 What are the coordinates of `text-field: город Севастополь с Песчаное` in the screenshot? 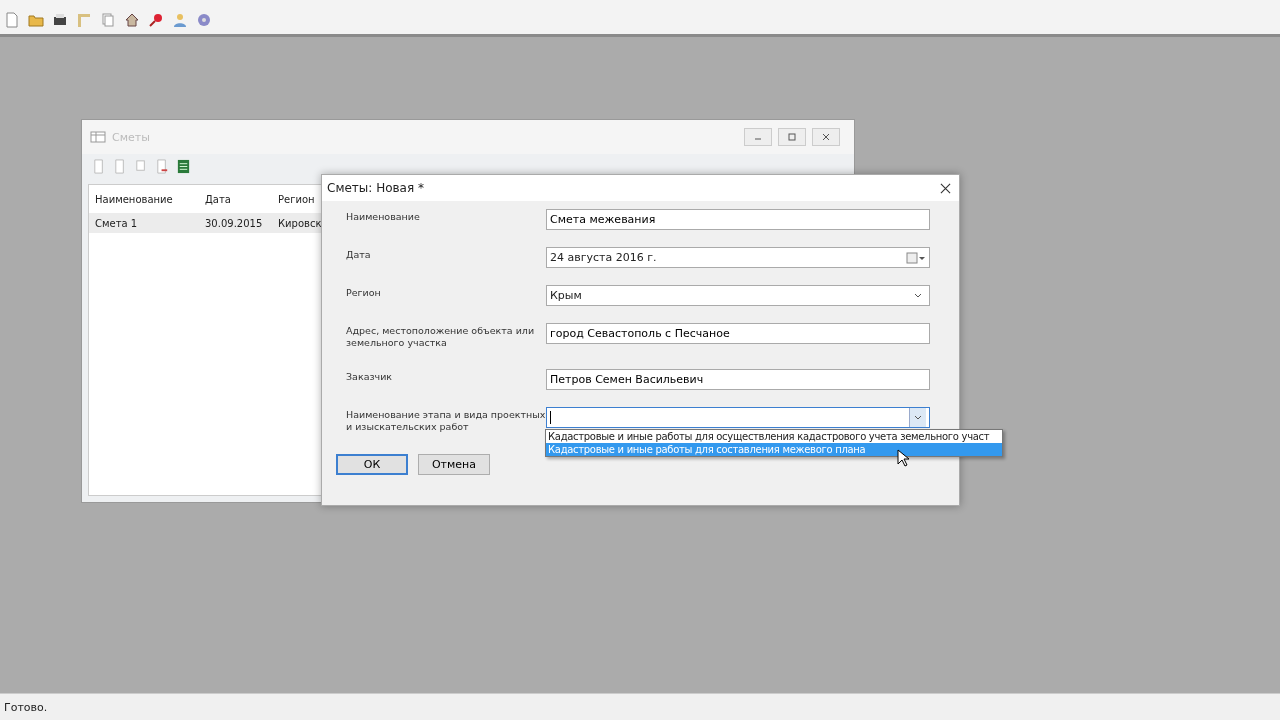 It's located at (738, 333).